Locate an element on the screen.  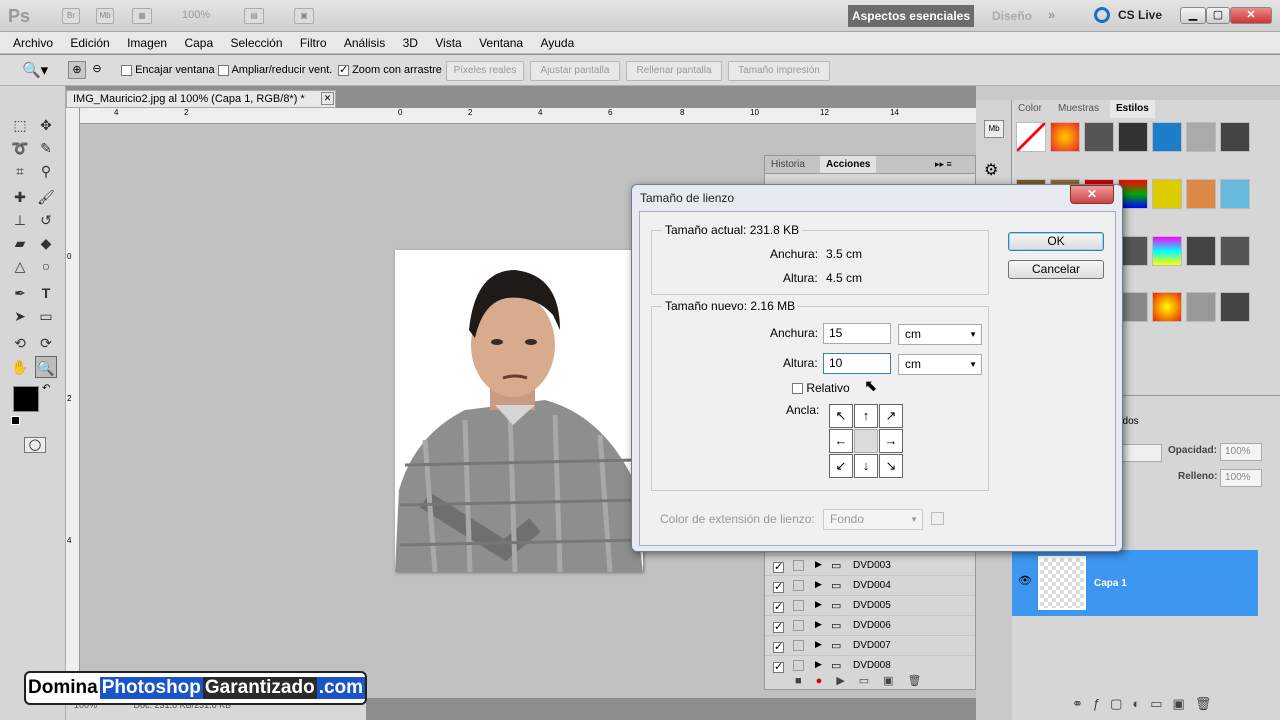
healing-brush-tool-icon: ✚ is located at coordinates (20, 197).